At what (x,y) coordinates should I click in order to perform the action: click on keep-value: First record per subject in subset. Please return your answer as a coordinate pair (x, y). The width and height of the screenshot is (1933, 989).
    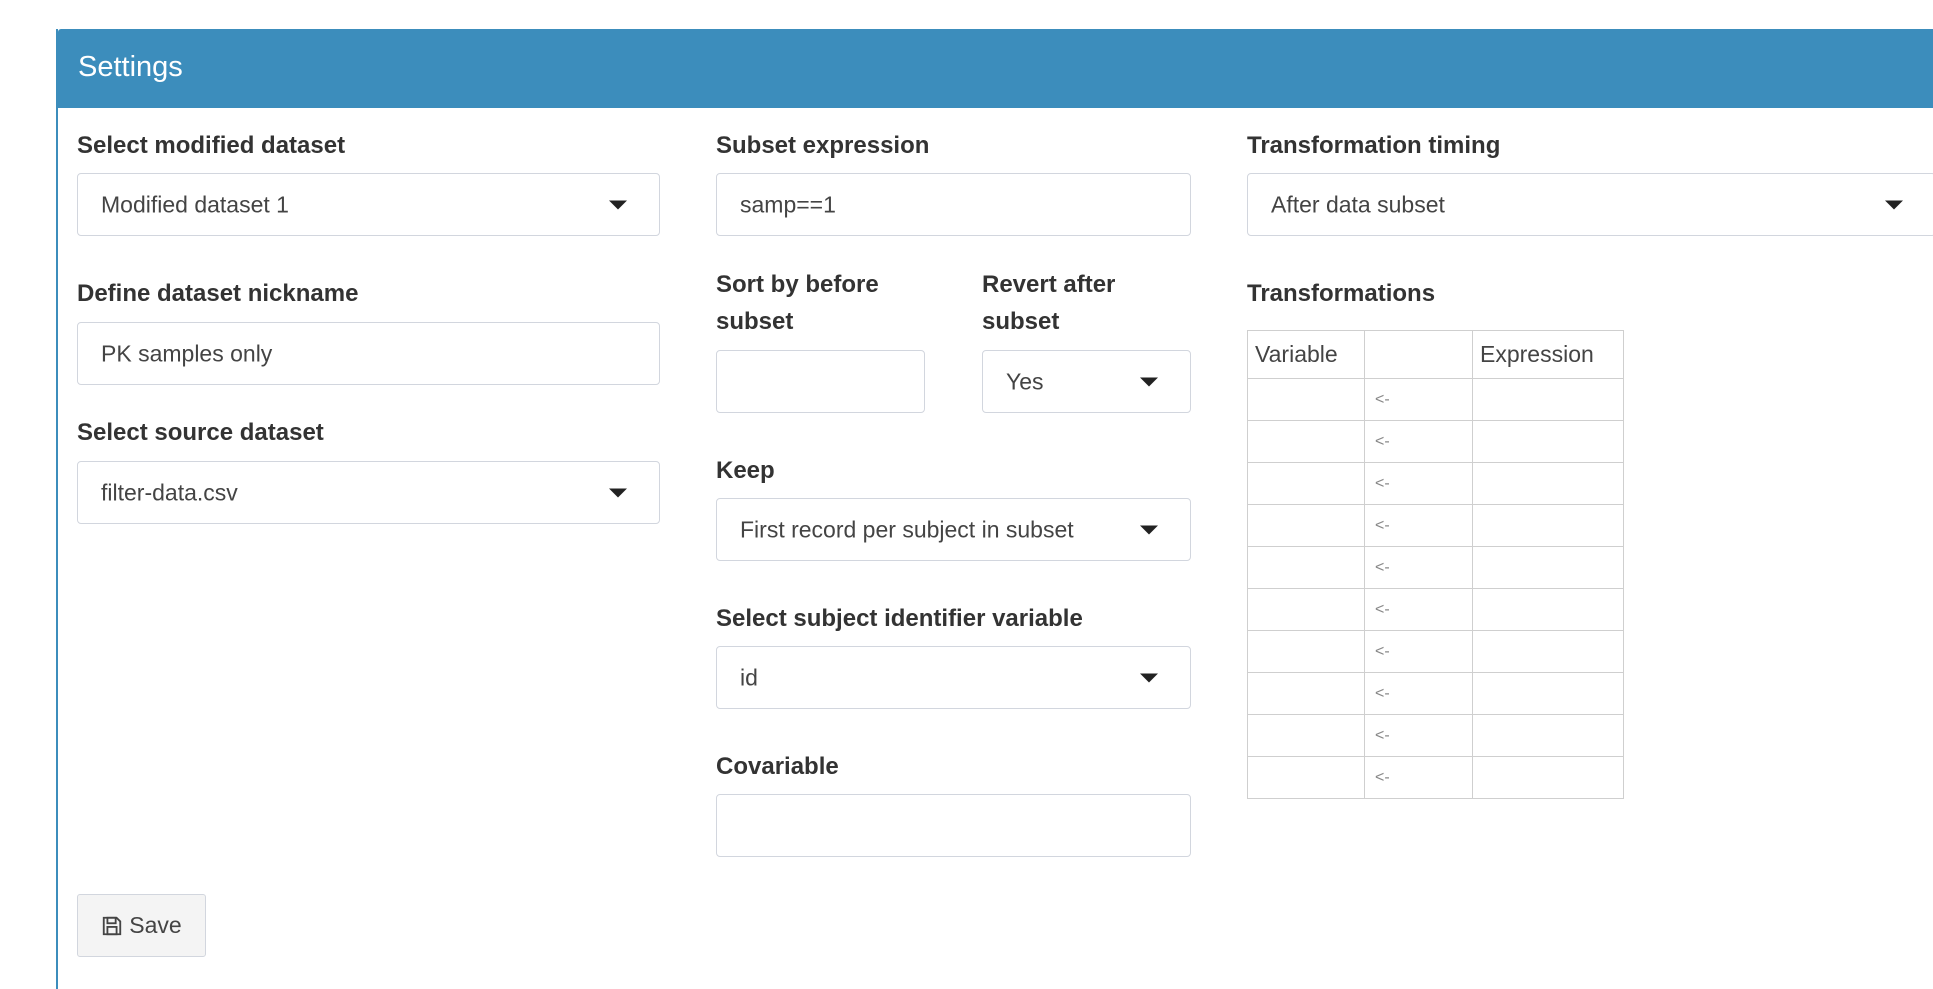
    Looking at the image, I should click on (907, 529).